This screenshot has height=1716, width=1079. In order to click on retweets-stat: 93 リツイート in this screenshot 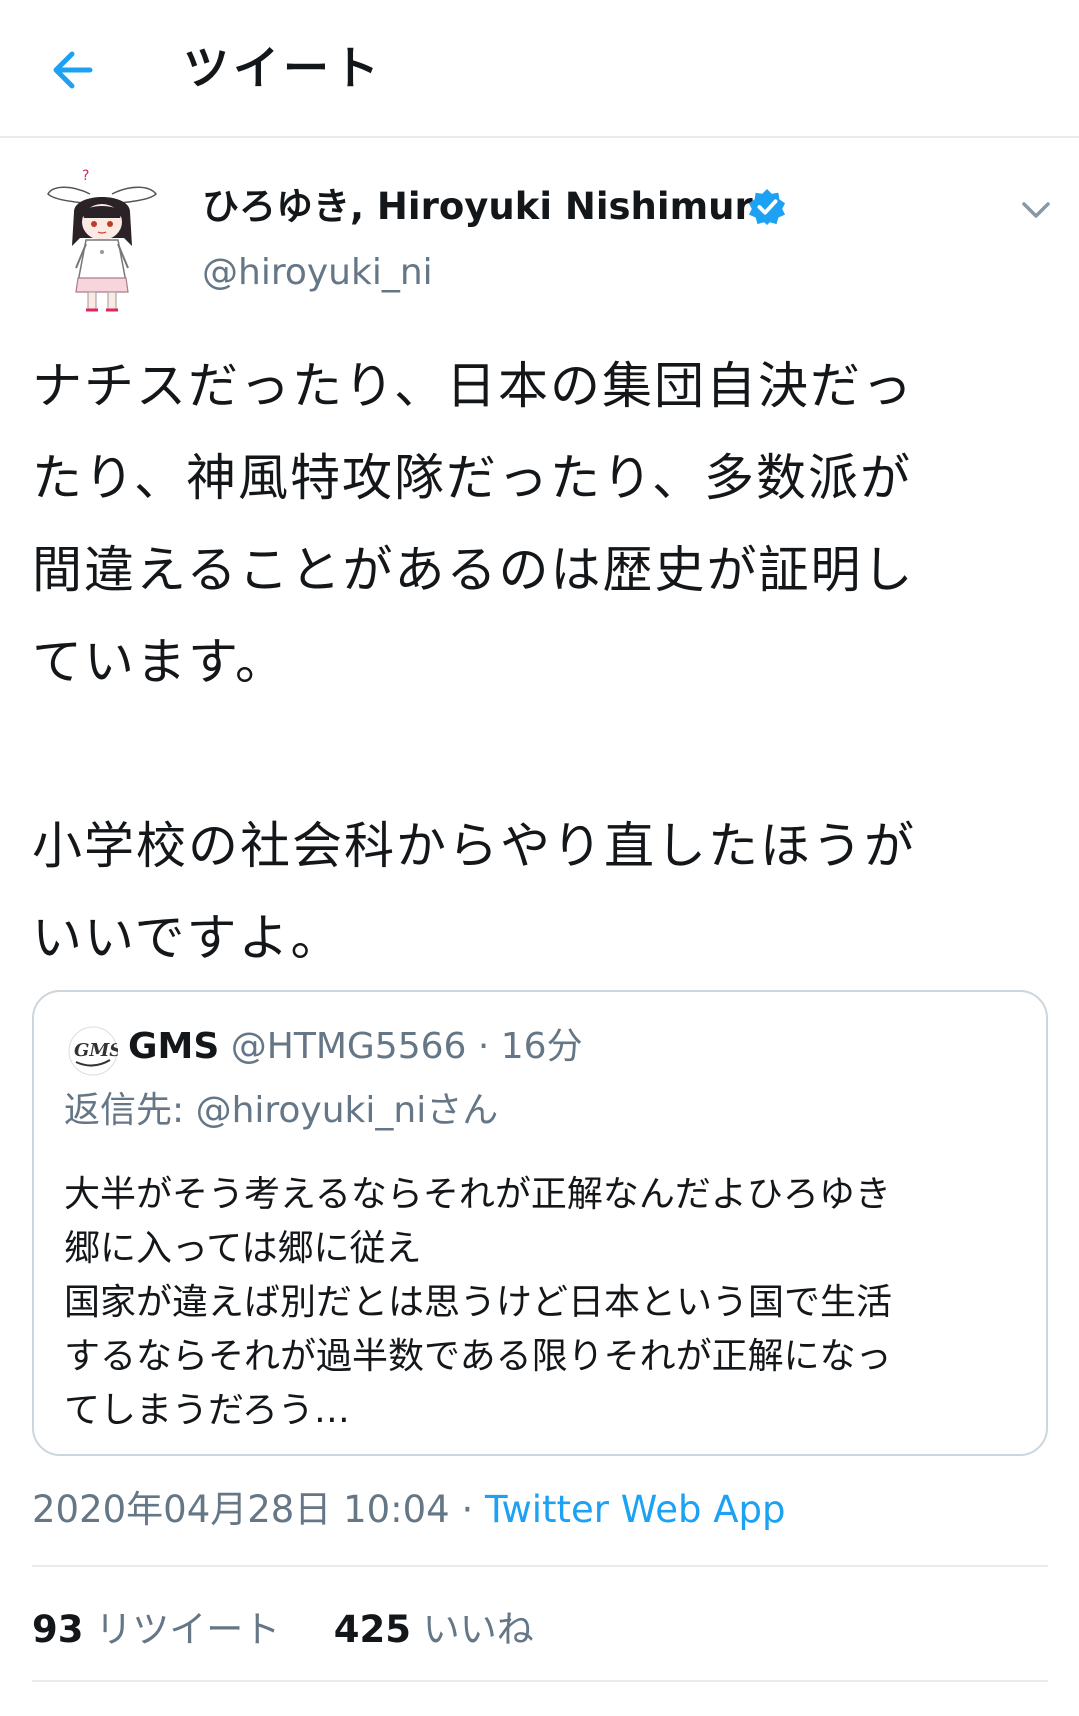, I will do `click(162, 1629)`.